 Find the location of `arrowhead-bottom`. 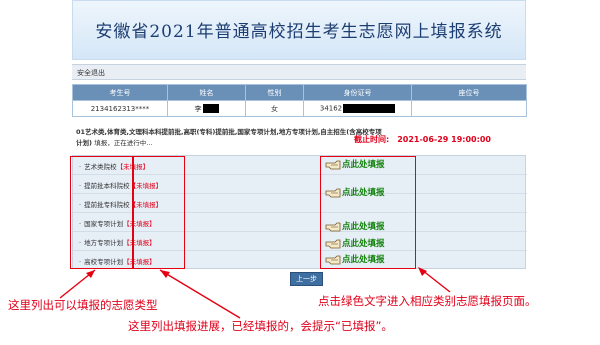

arrowhead-bottom is located at coordinates (165, 274).